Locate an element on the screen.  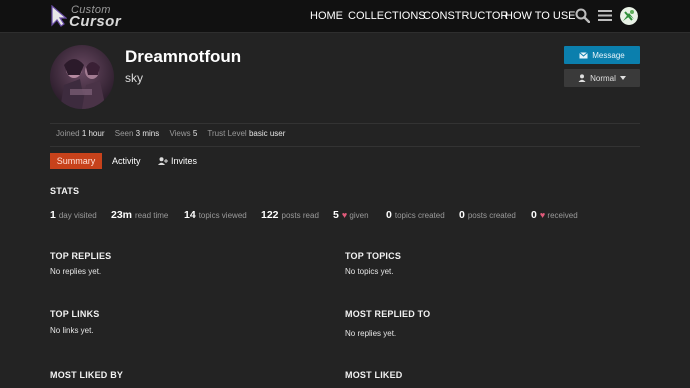
tab-activity-label: Activity is located at coordinates (126, 161).